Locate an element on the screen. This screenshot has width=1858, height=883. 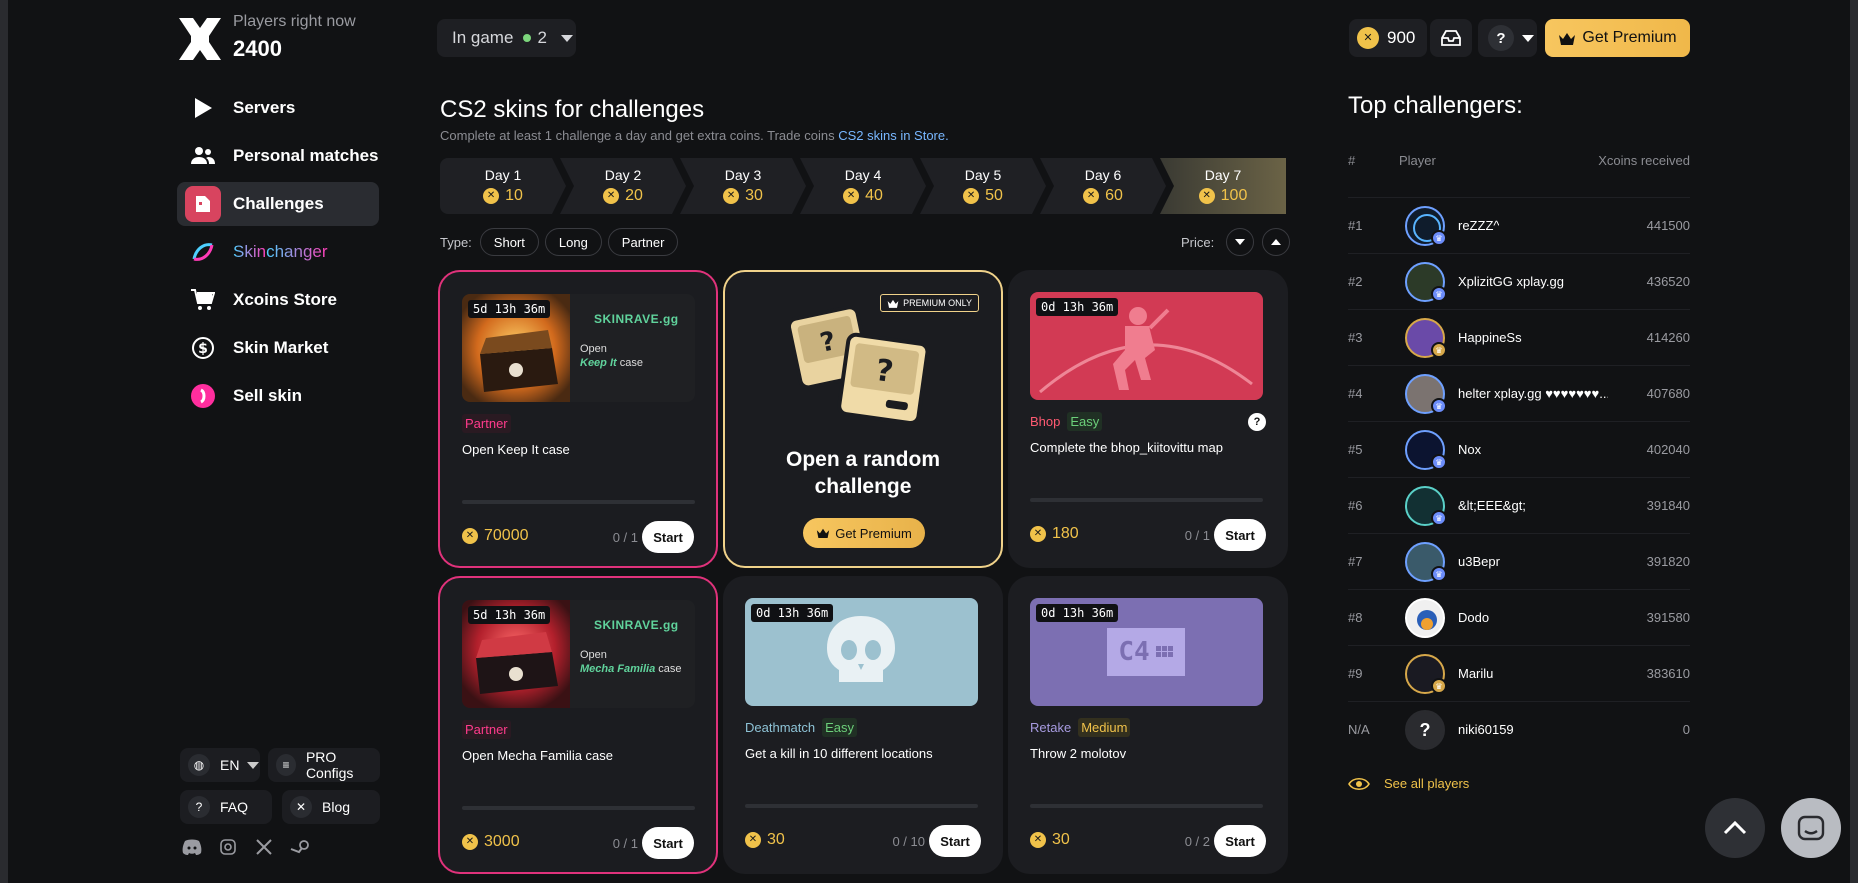
filter-short: Short is located at coordinates (509, 242).